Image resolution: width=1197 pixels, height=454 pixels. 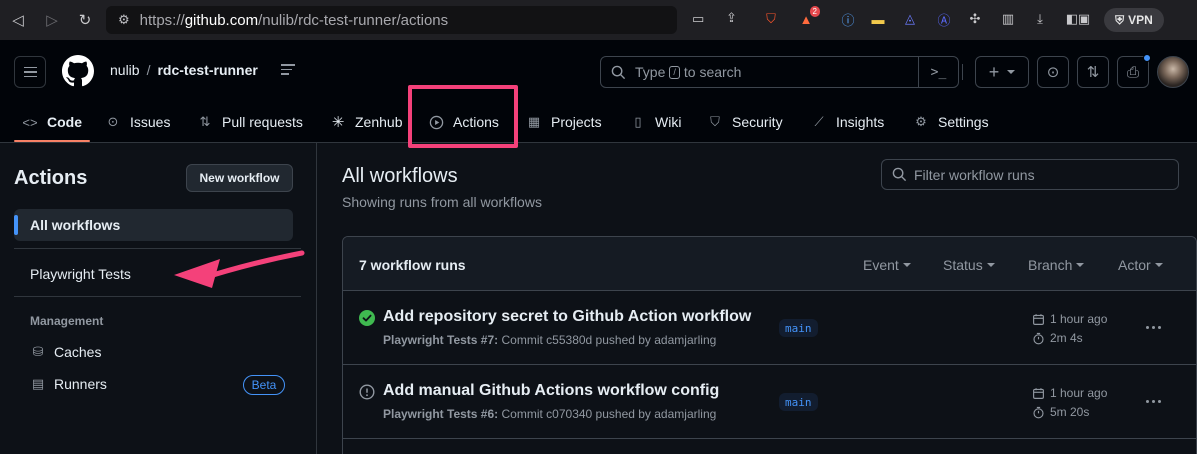 What do you see at coordinates (638, 121) in the screenshot?
I see `book-icon: ▯` at bounding box center [638, 121].